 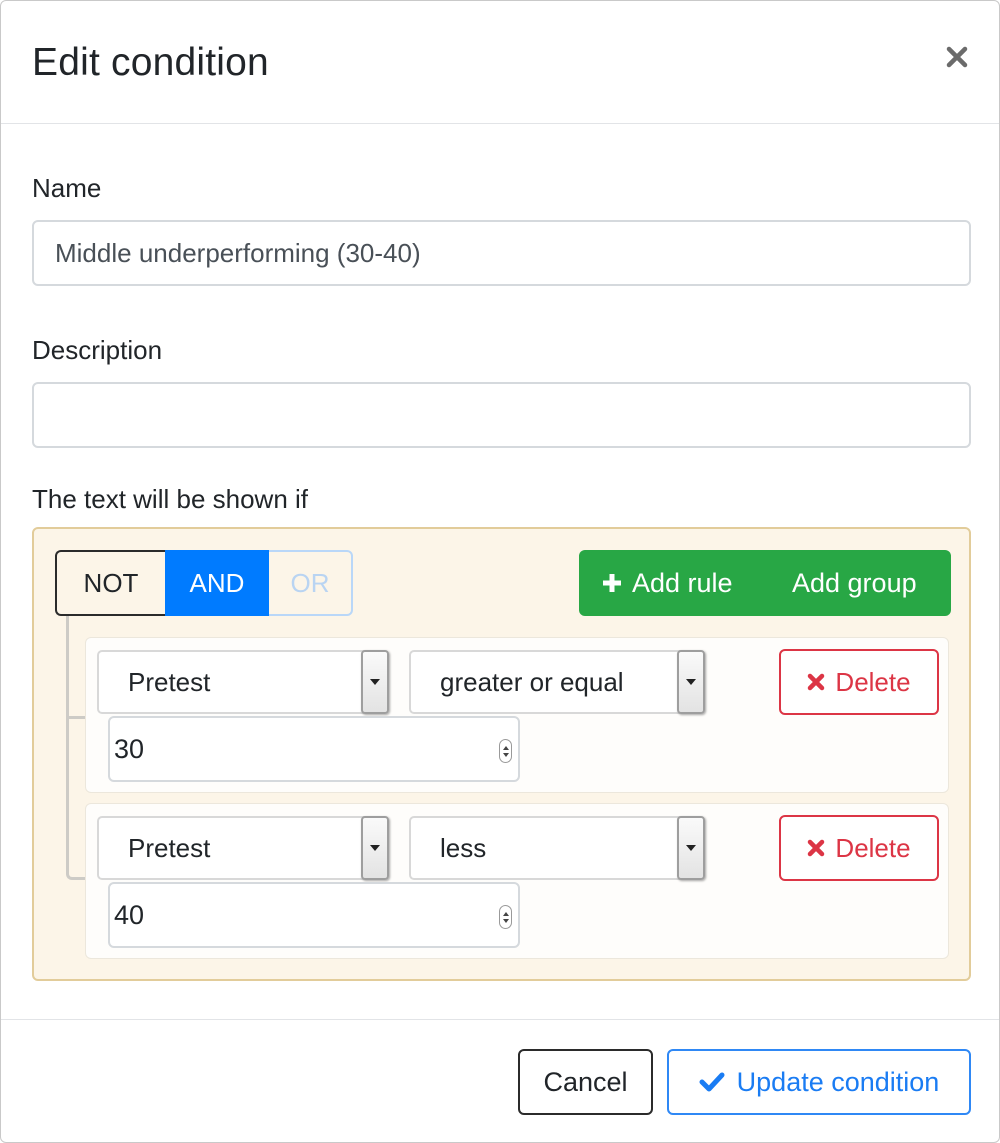 What do you see at coordinates (612, 583) in the screenshot?
I see `plus-icon` at bounding box center [612, 583].